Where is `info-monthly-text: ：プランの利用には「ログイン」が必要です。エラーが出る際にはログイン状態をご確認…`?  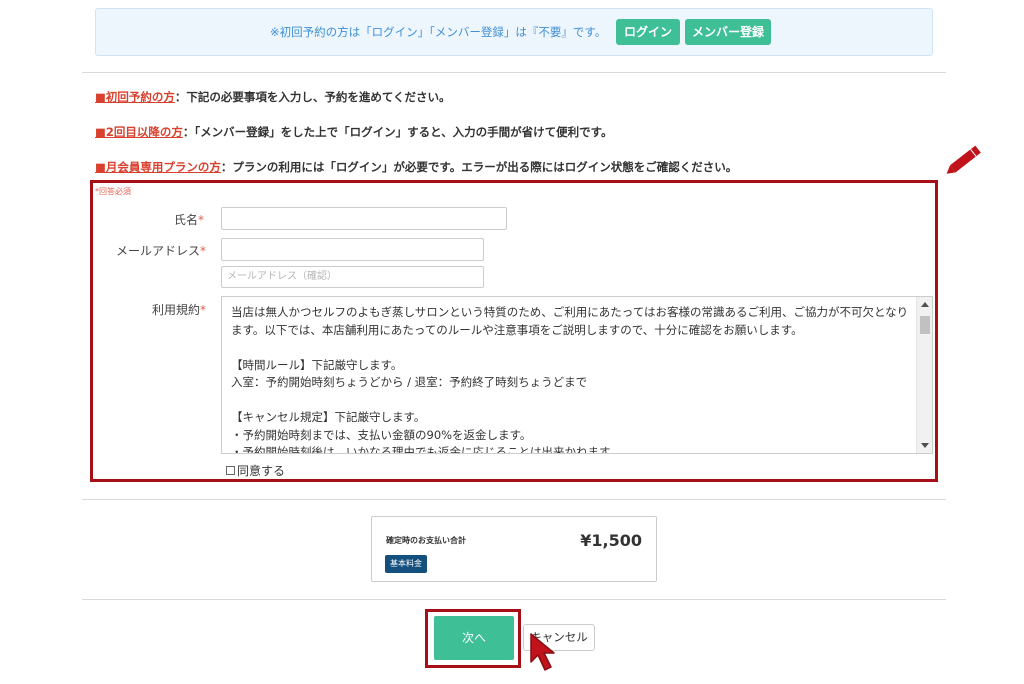
info-monthly-text: ：プランの利用には「ログイン」が必要です。エラーが出る際にはログイン状態をご確認… is located at coordinates (479, 167).